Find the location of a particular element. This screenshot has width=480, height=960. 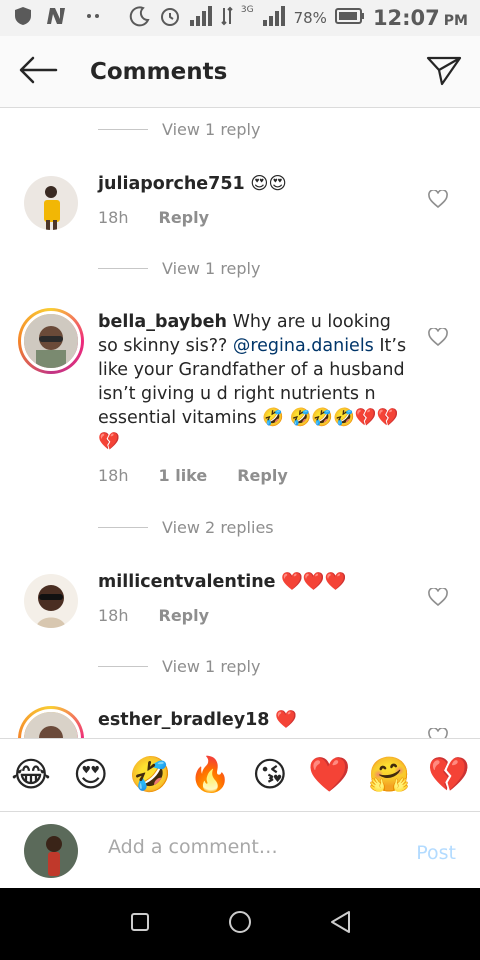

comment-item: juliaporche751 😍😍 18h Reply is located at coordinates (240, 220).